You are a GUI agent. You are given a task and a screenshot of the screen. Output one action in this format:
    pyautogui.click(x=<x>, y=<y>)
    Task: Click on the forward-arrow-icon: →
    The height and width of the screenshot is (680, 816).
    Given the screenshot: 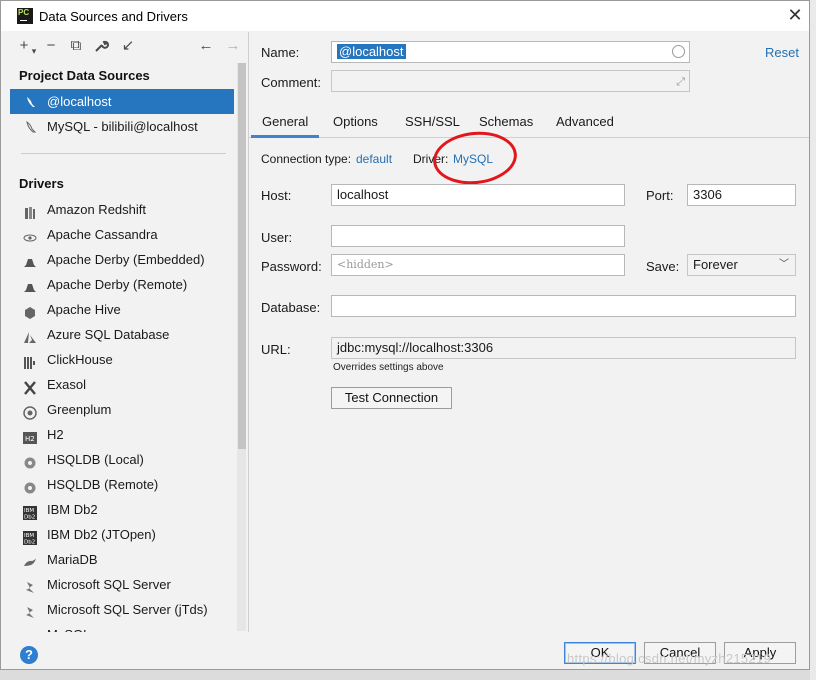 What is the action you would take?
    pyautogui.click(x=233, y=46)
    